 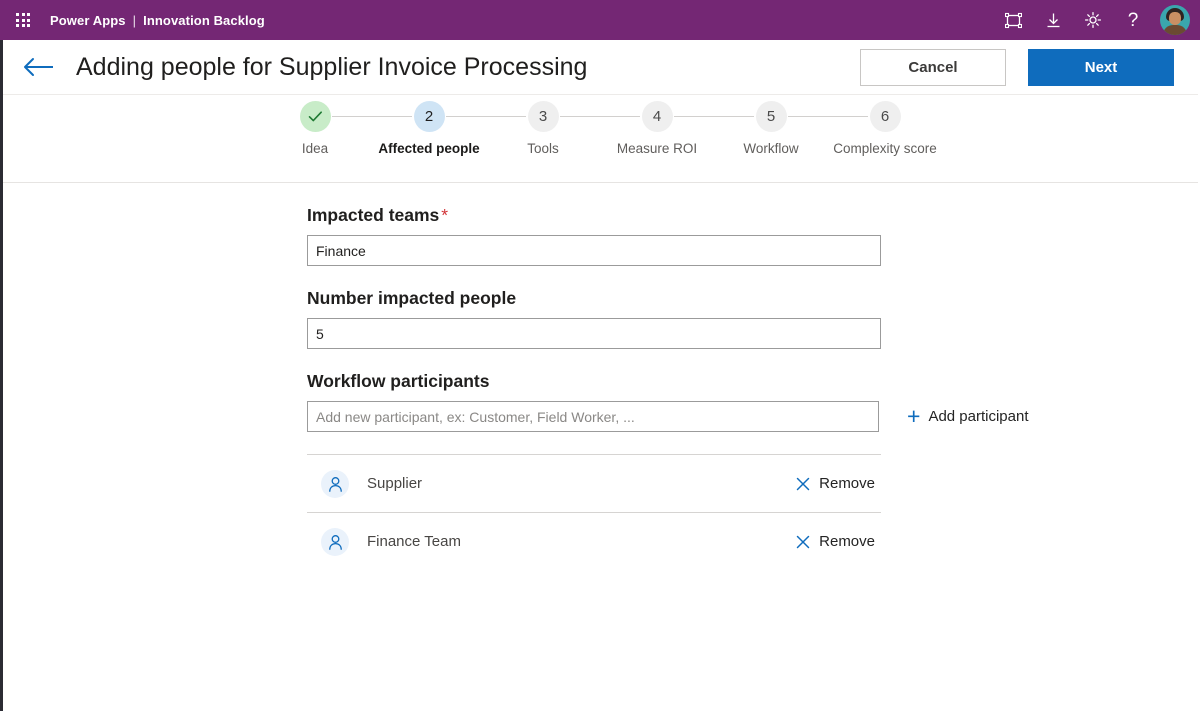 I want to click on step-circle-row: 5, so click(x=771, y=116).